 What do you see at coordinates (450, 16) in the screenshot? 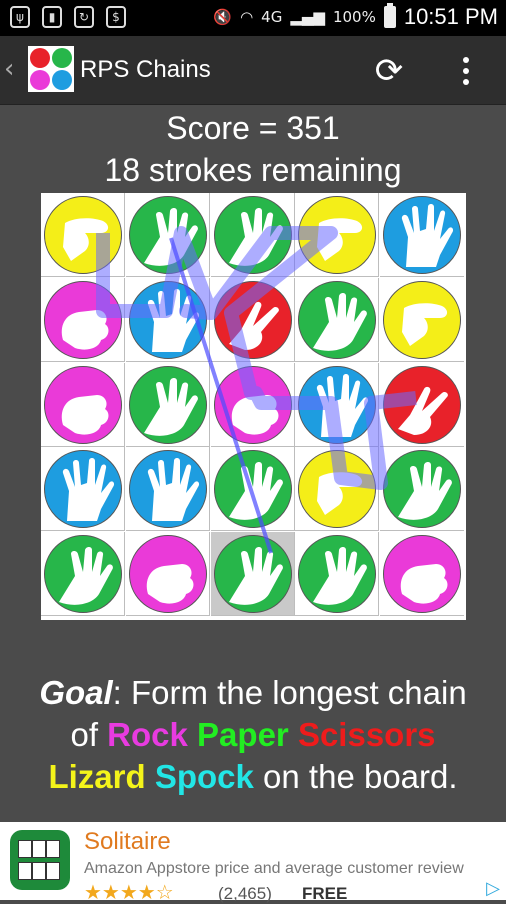
I see `clock: 10:51 PM` at bounding box center [450, 16].